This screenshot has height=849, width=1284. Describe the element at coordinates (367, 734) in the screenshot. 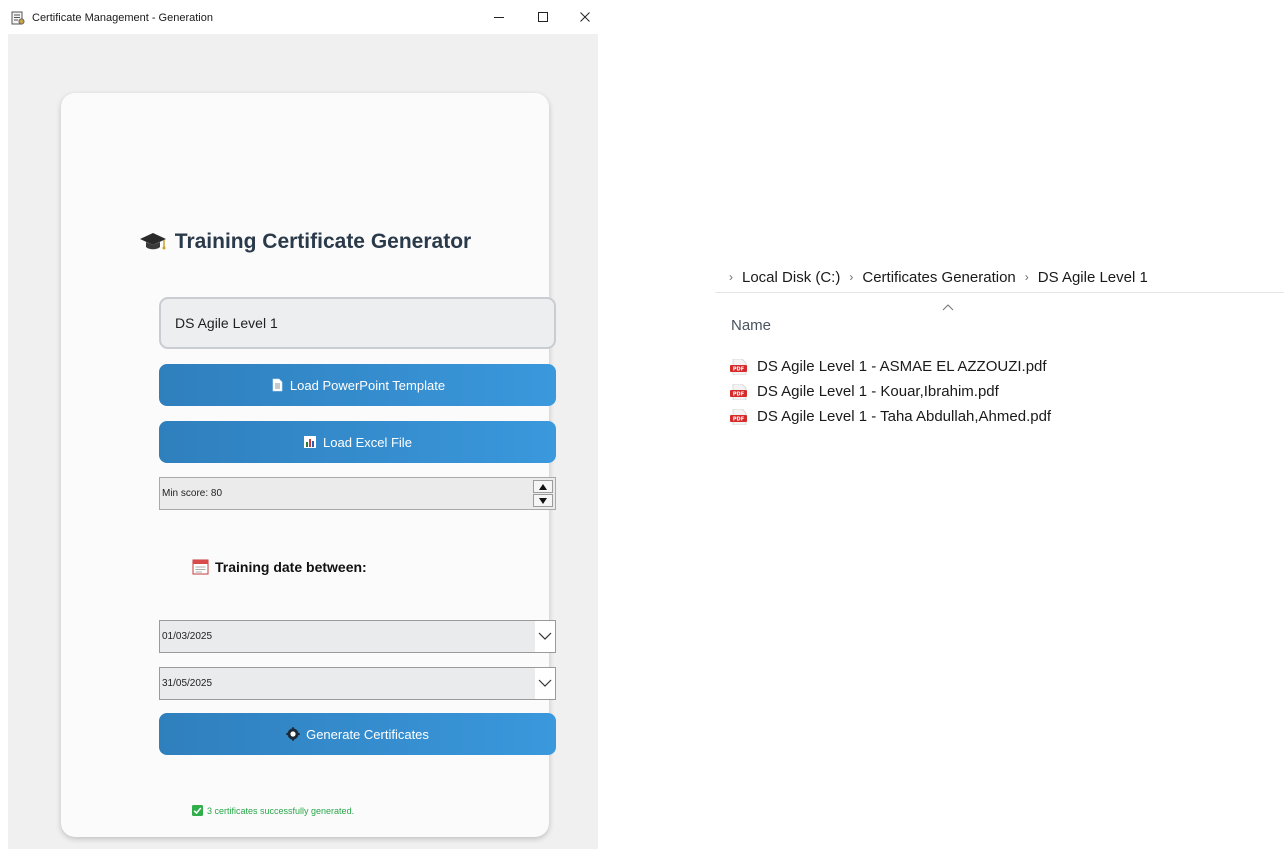

I see `generate-label: Generate Certificates` at that location.